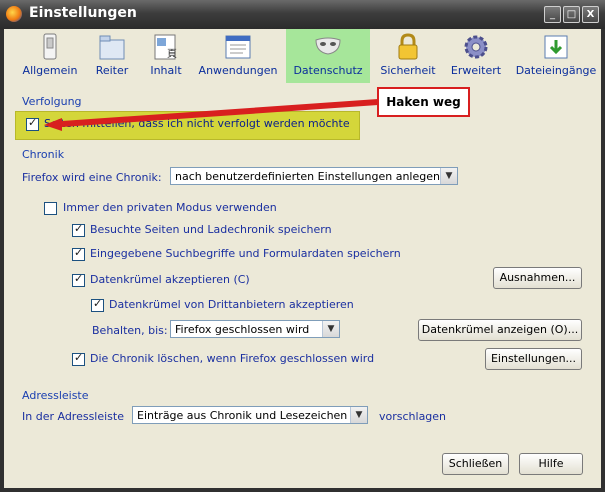 The width and height of the screenshot is (605, 492). I want to click on section-chronik: Chronik, so click(43, 154).